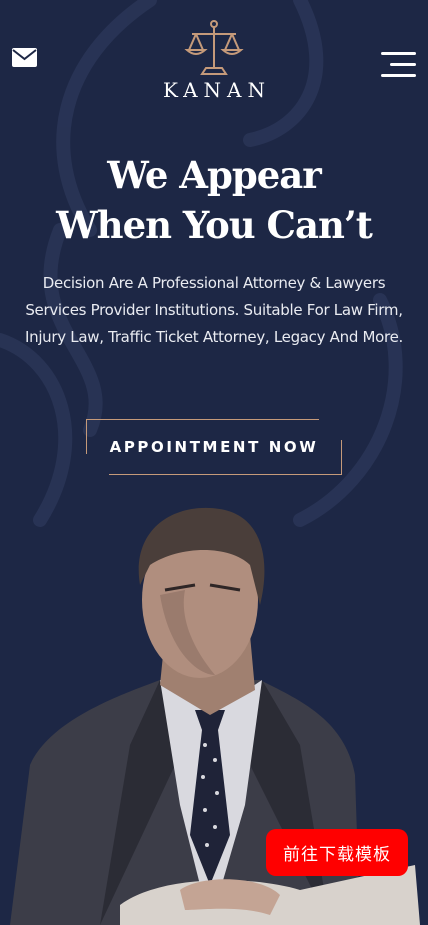  I want to click on appointment-button-label: APPOINTMENT NOW, so click(214, 447).